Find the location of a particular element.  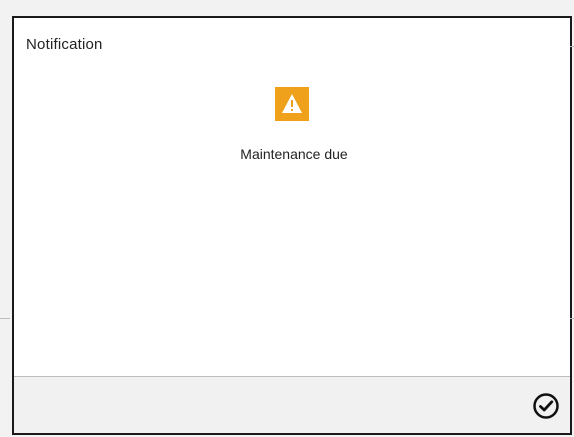

dialog-title: Notification is located at coordinates (64, 44).